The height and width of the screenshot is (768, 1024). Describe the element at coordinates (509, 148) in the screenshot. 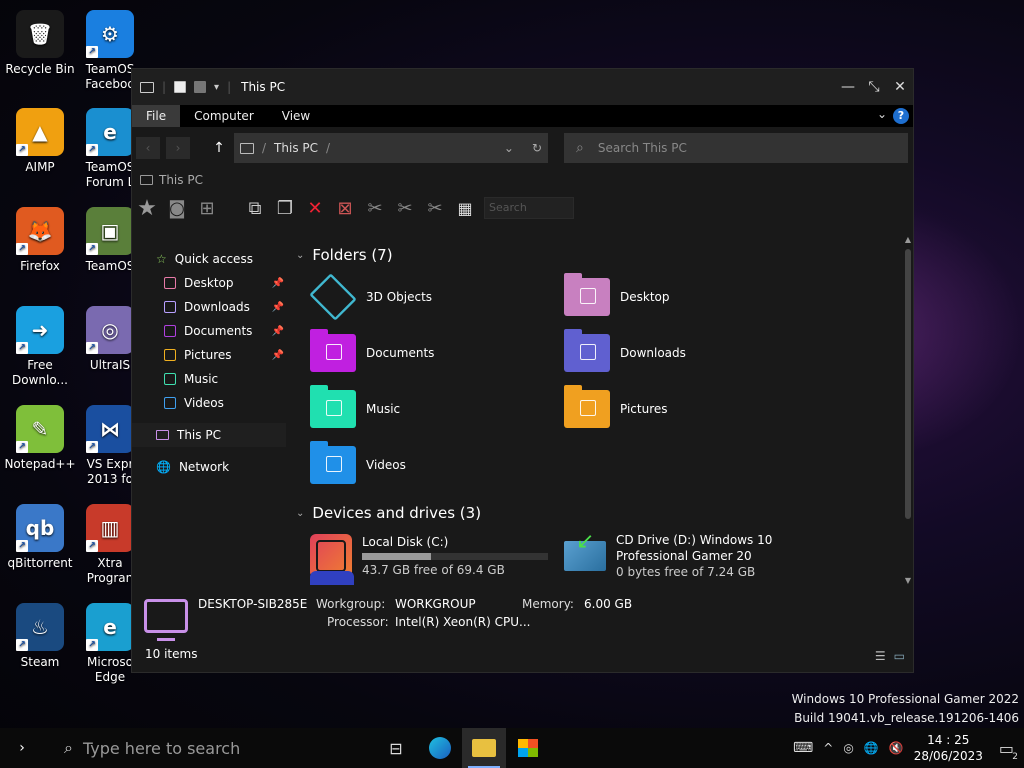

I see `address-dropdown-icon: ⌄` at that location.